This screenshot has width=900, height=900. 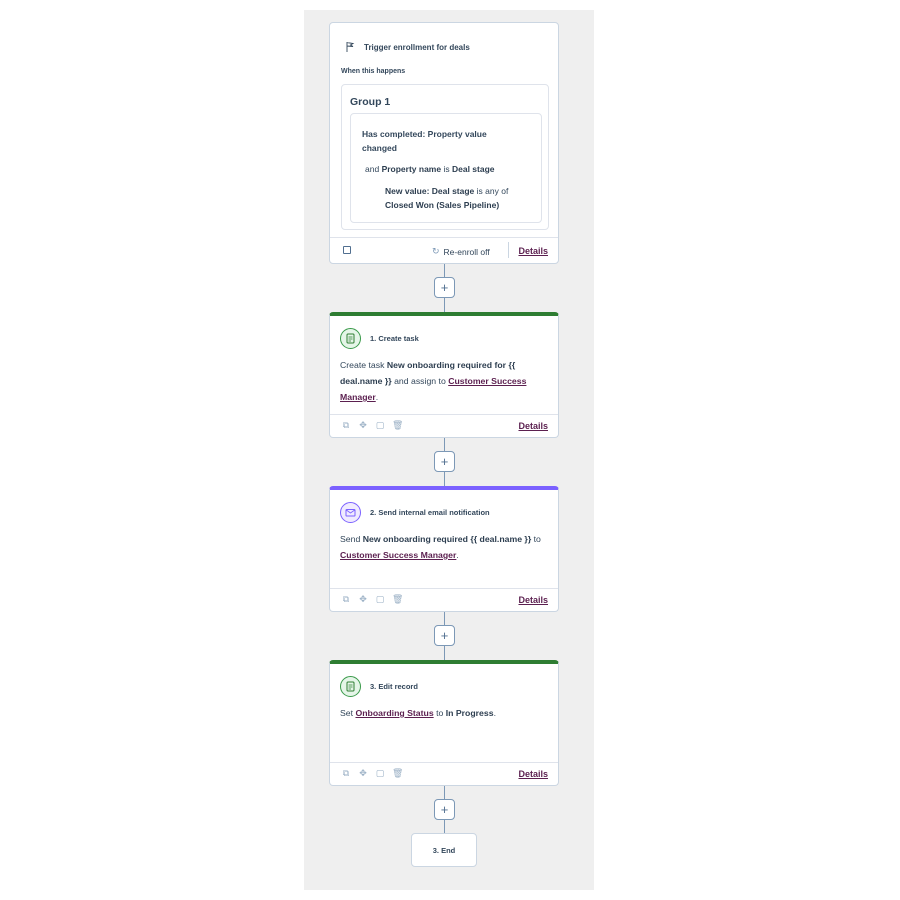 What do you see at coordinates (430, 512) in the screenshot?
I see `step-title: 2. Send internal email notification` at bounding box center [430, 512].